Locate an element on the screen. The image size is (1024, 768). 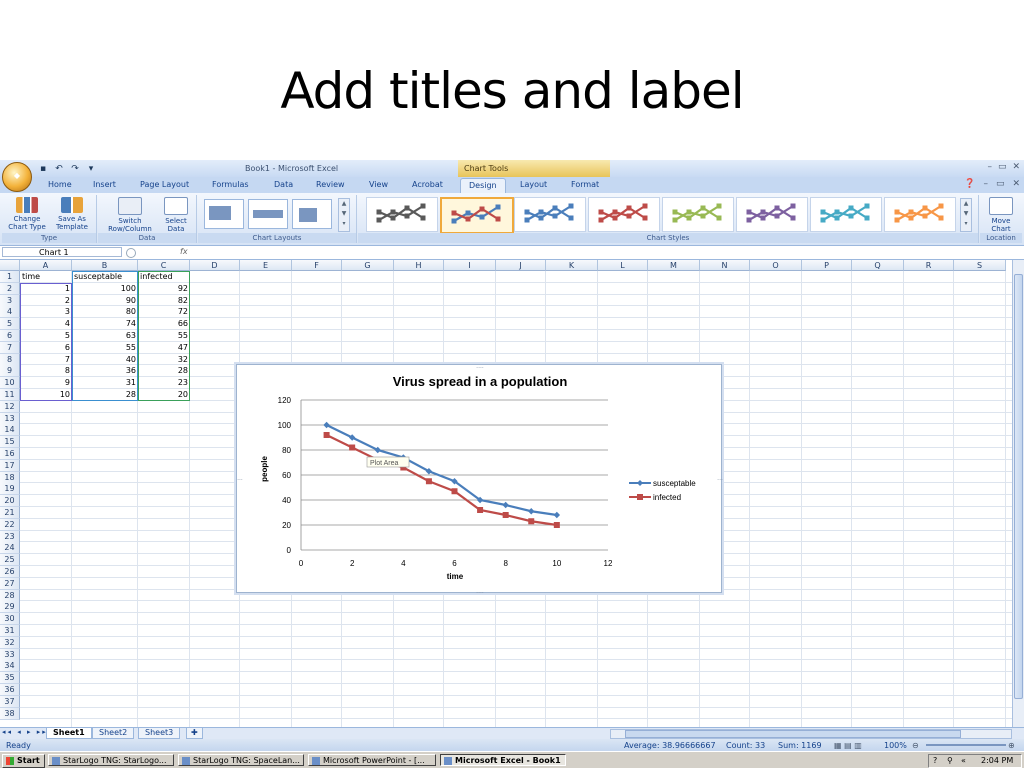
ribbon-minimize-button: – is located at coordinates (985, 184).